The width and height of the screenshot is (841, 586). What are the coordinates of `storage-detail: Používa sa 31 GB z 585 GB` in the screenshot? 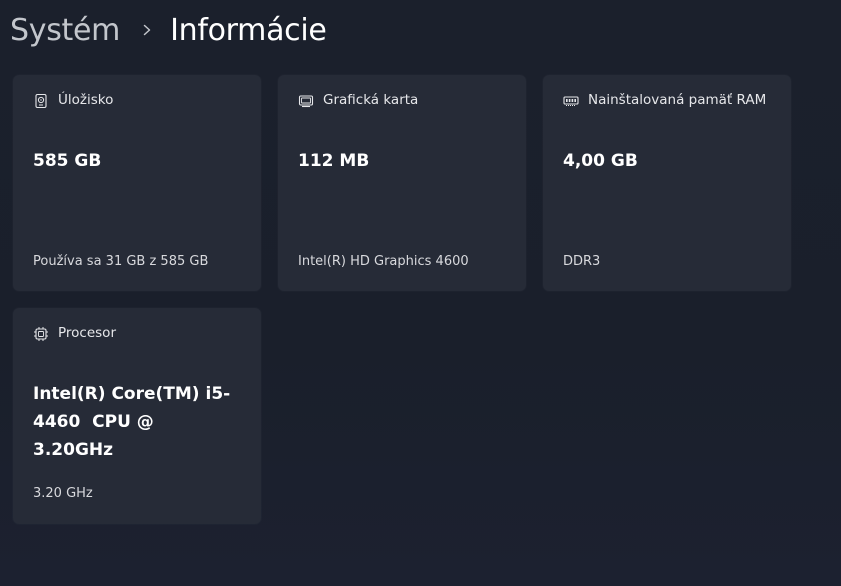 It's located at (121, 261).